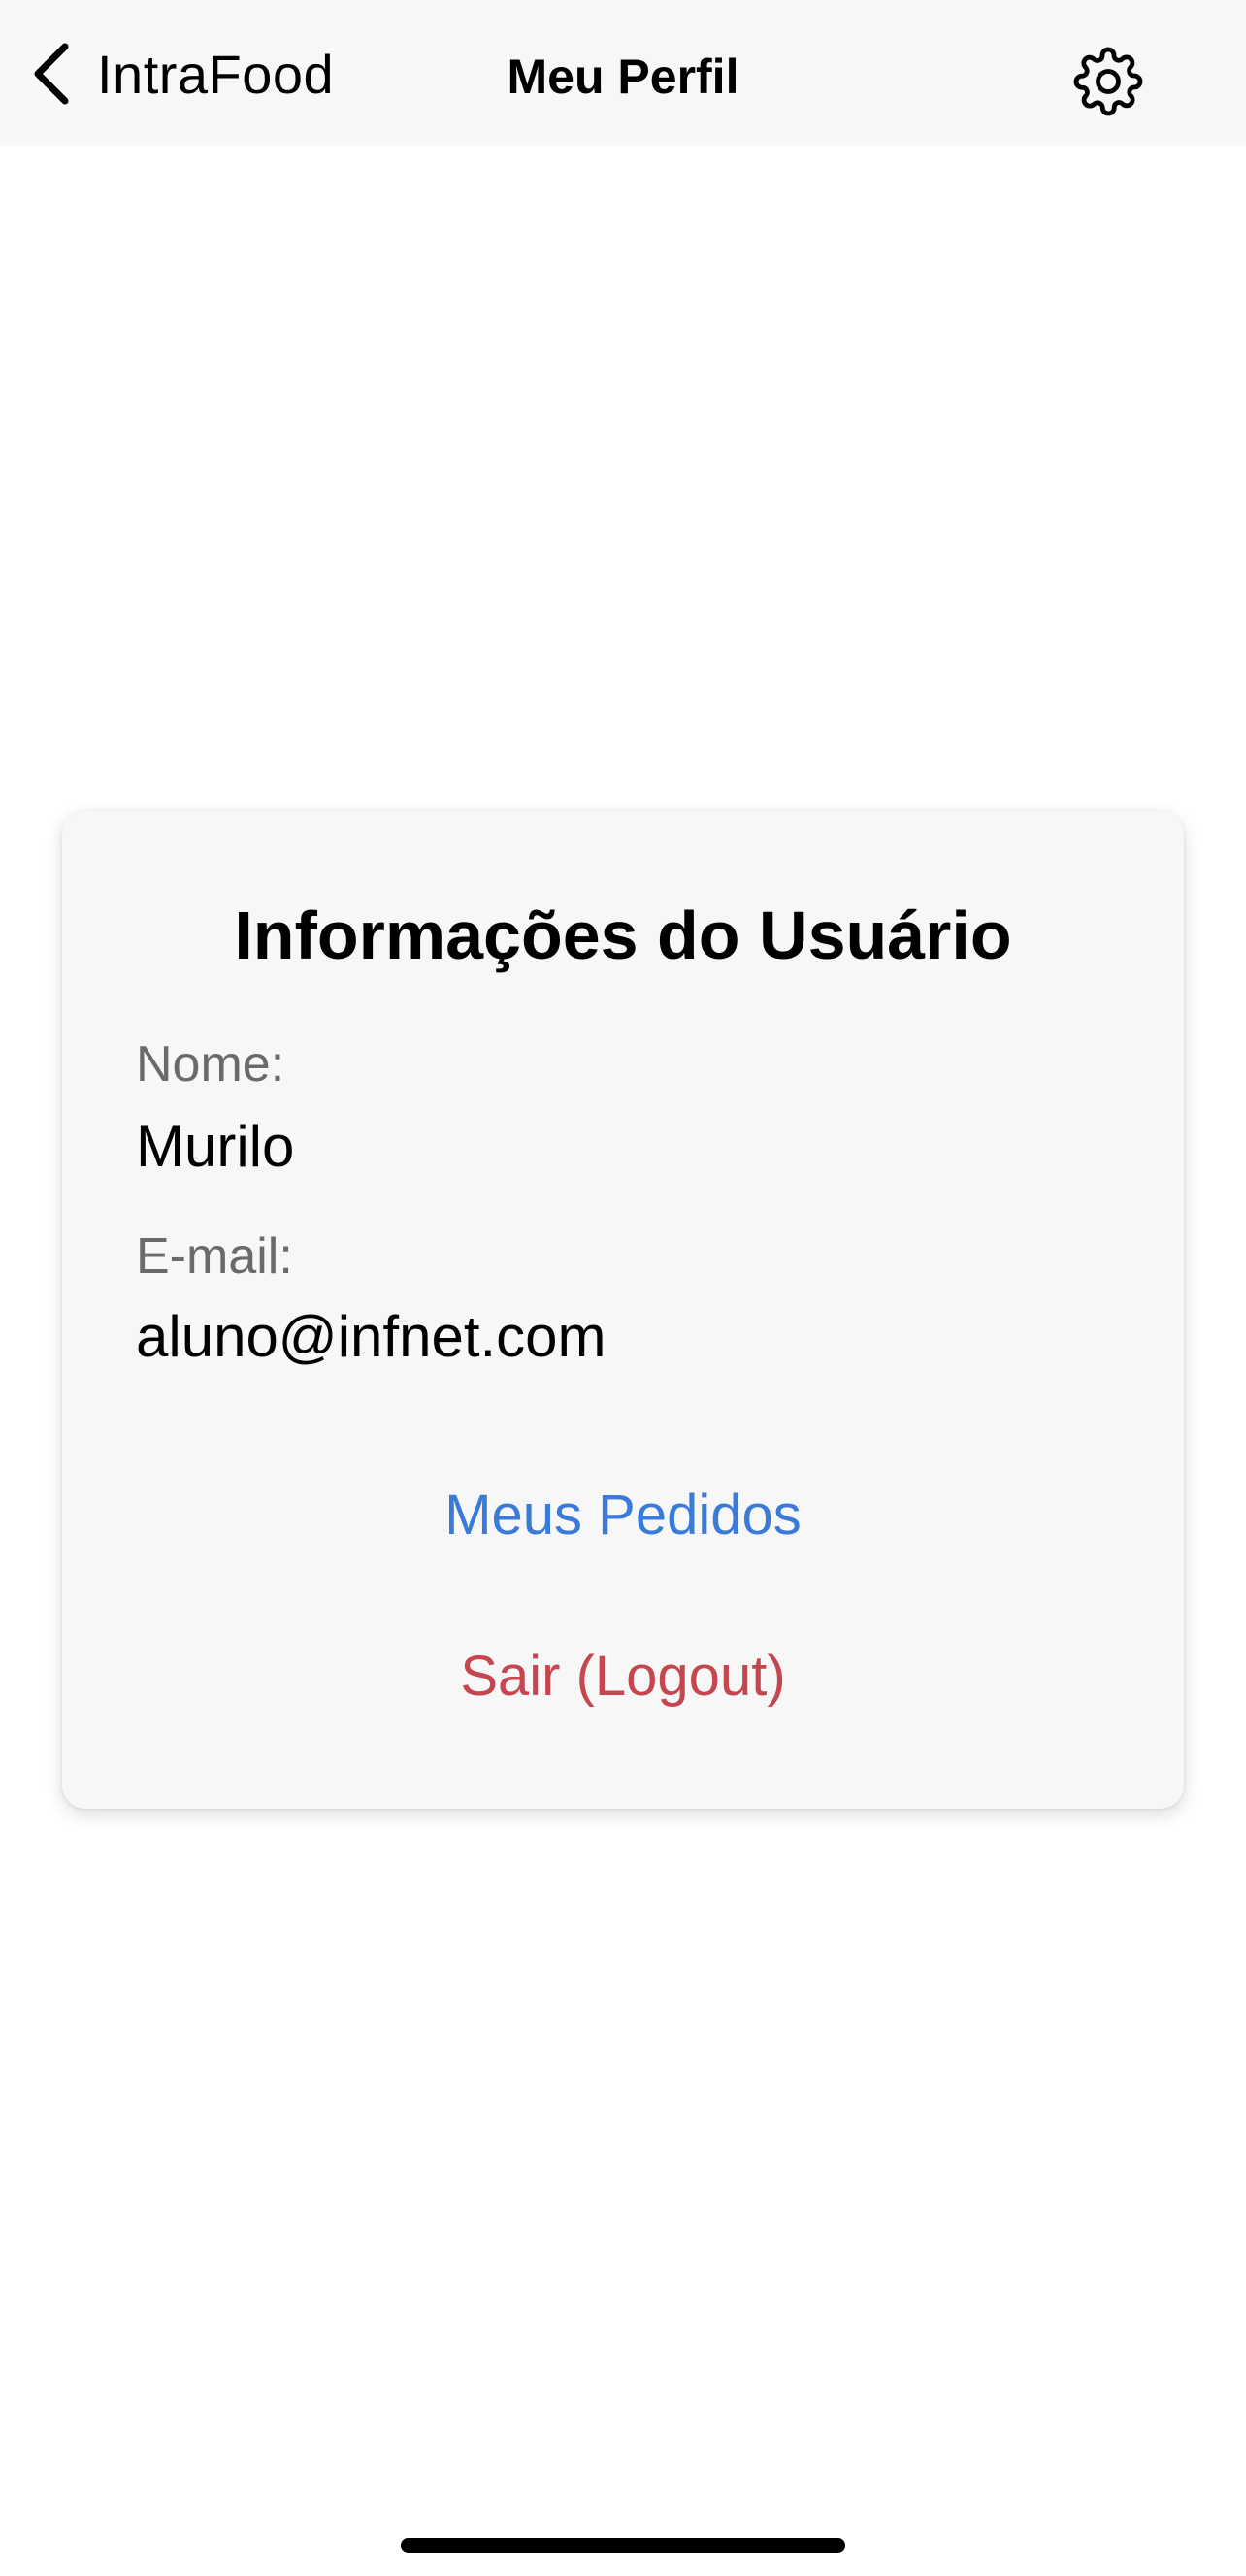 This screenshot has width=1246, height=2576. What do you see at coordinates (372, 1336) in the screenshot?
I see `email-value: aluno@infnet.com` at bounding box center [372, 1336].